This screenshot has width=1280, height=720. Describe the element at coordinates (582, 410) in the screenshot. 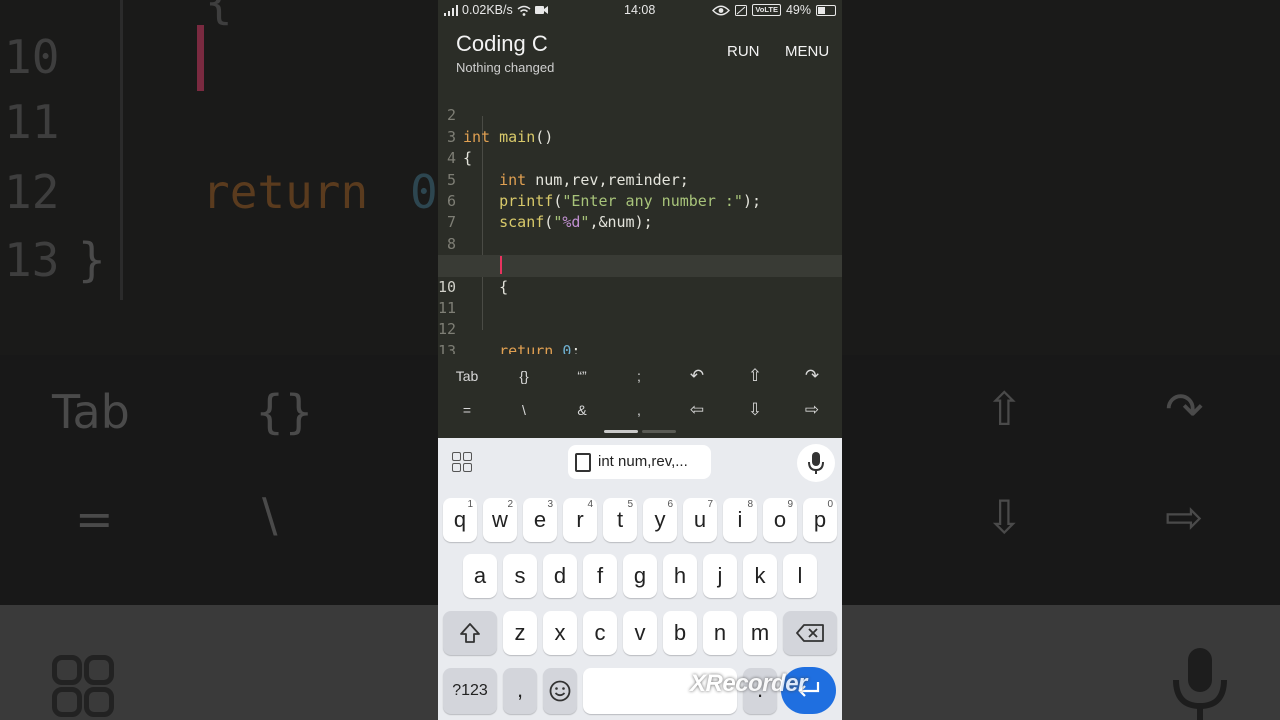

I see `ampersand-key: &` at that location.